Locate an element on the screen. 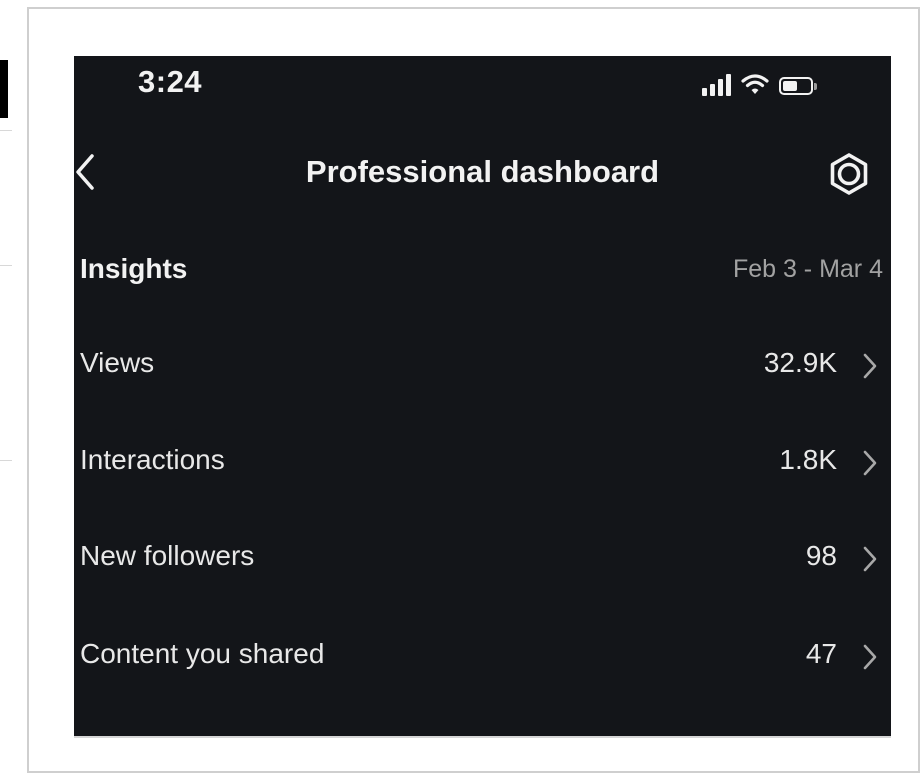 This screenshot has height=780, width=924. status-time: 3:24 is located at coordinates (170, 81).